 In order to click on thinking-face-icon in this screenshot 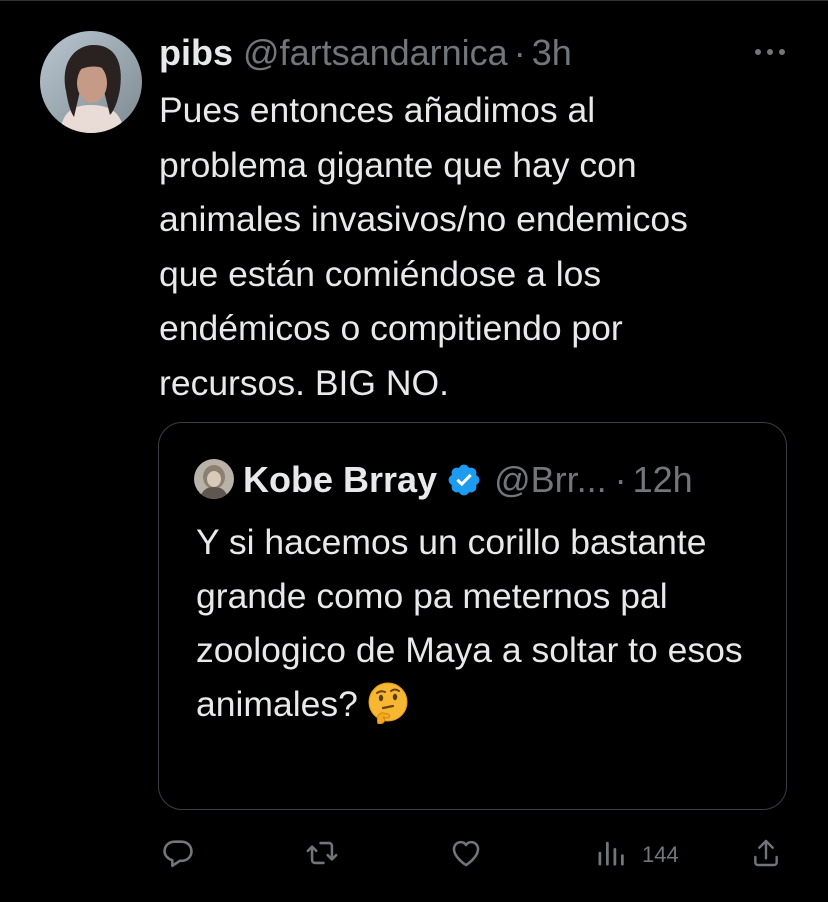, I will do `click(388, 702)`.